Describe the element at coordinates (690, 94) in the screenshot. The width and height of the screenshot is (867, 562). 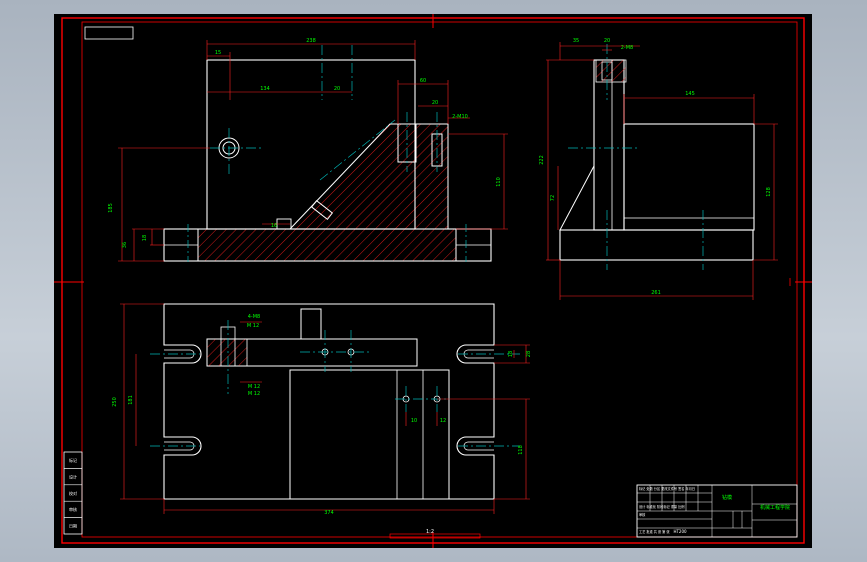
I see `side-dim-body-w: 145` at that location.